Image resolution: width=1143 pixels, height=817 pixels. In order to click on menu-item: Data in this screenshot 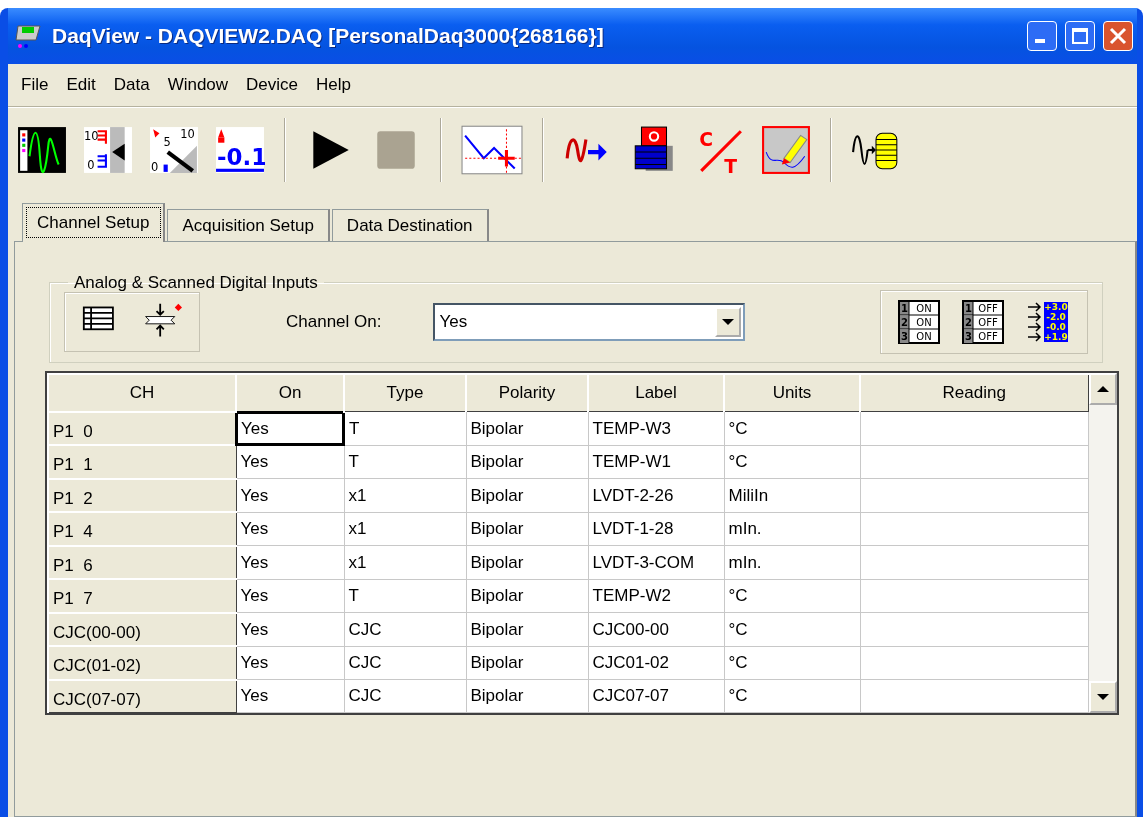, I will do `click(131, 85)`.